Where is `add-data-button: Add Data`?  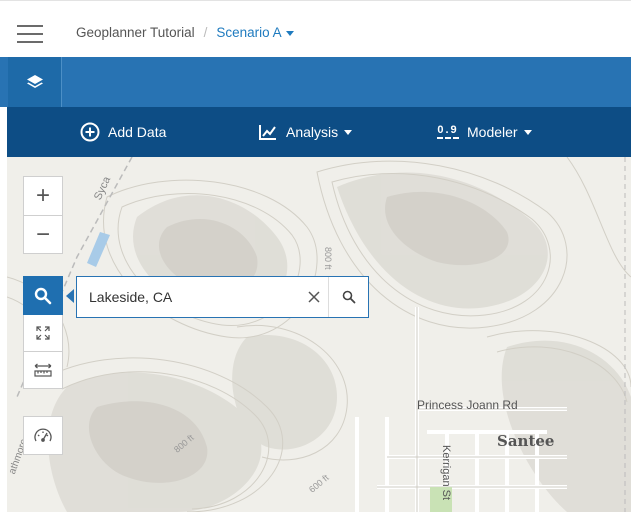
add-data-button: Add Data is located at coordinates (123, 132).